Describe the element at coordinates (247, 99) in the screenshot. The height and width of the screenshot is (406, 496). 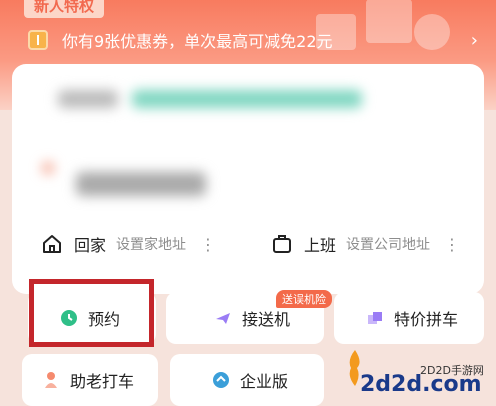
I see `blurred-pickup-detail` at that location.